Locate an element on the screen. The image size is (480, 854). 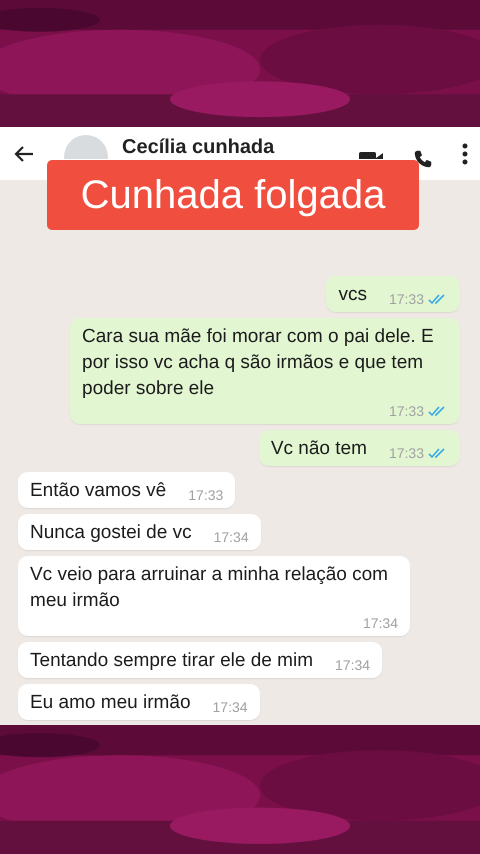
message-text: Tentando sempre tirar ele de mim is located at coordinates (172, 661).